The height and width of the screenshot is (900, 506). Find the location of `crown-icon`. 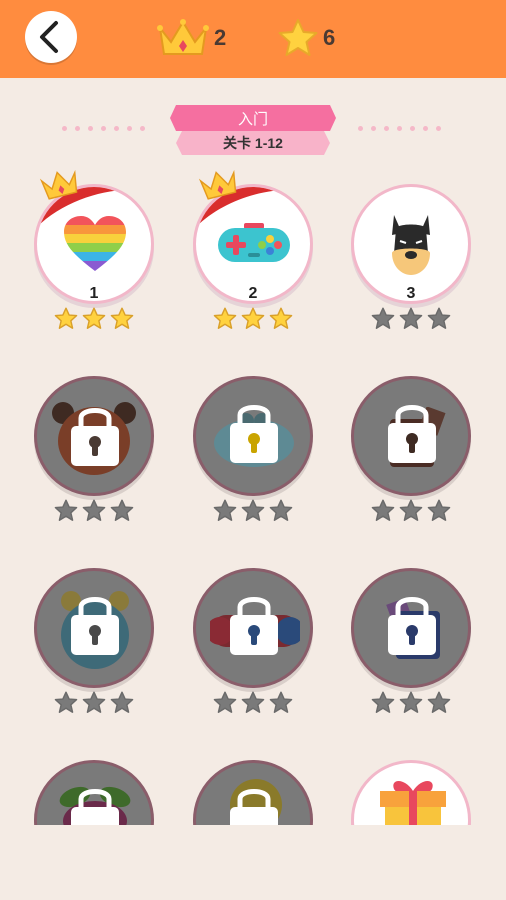

crown-icon is located at coordinates (183, 37).